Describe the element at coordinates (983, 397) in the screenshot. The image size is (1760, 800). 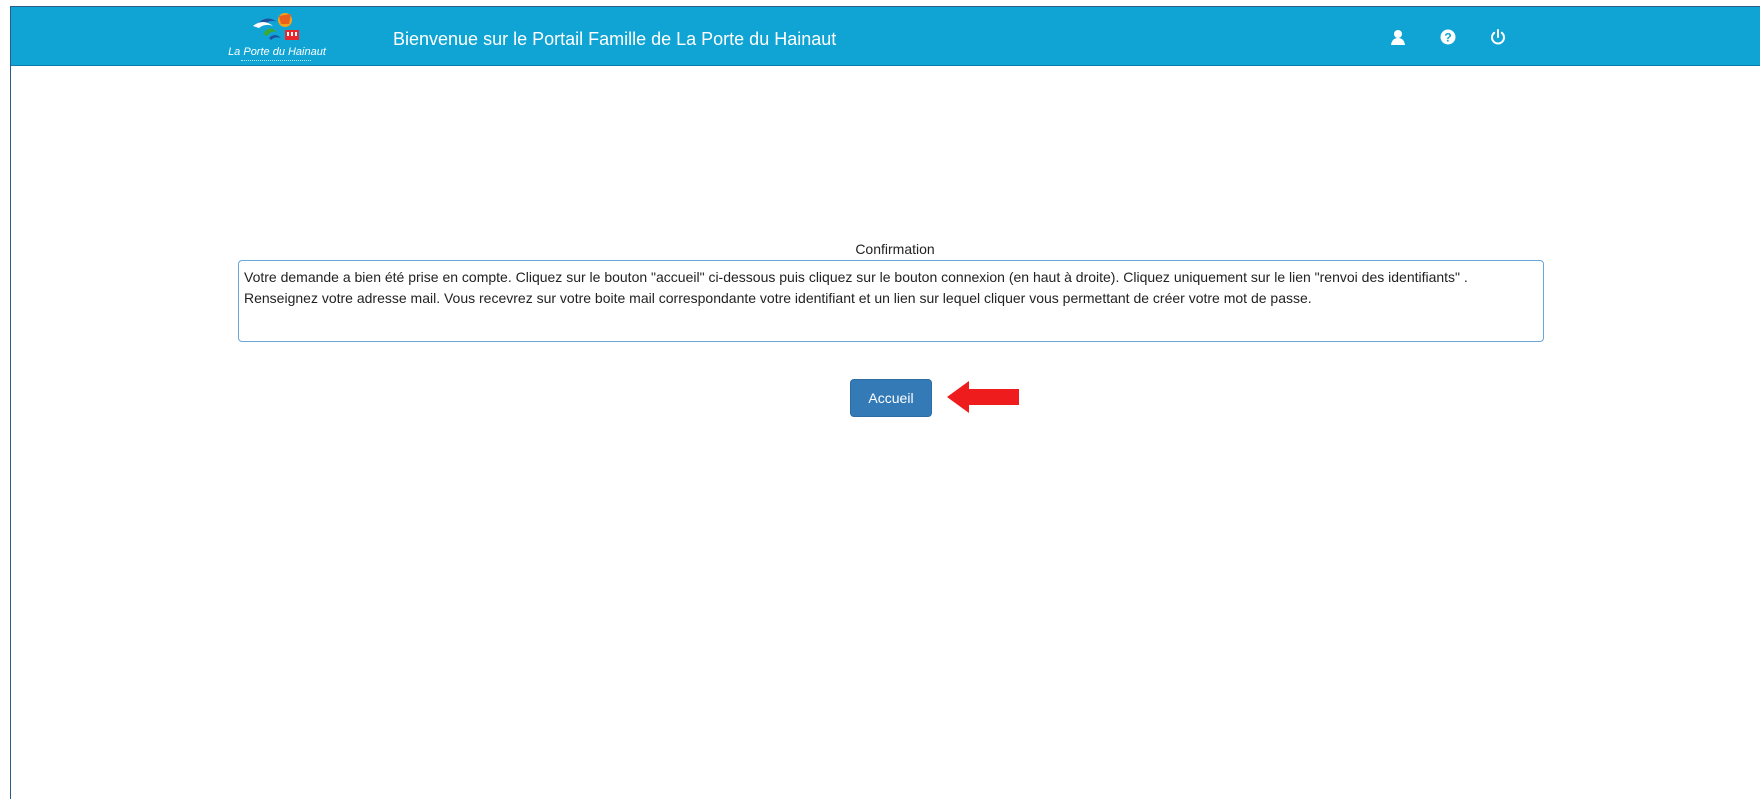
I see `red-arrow-left-icon` at that location.